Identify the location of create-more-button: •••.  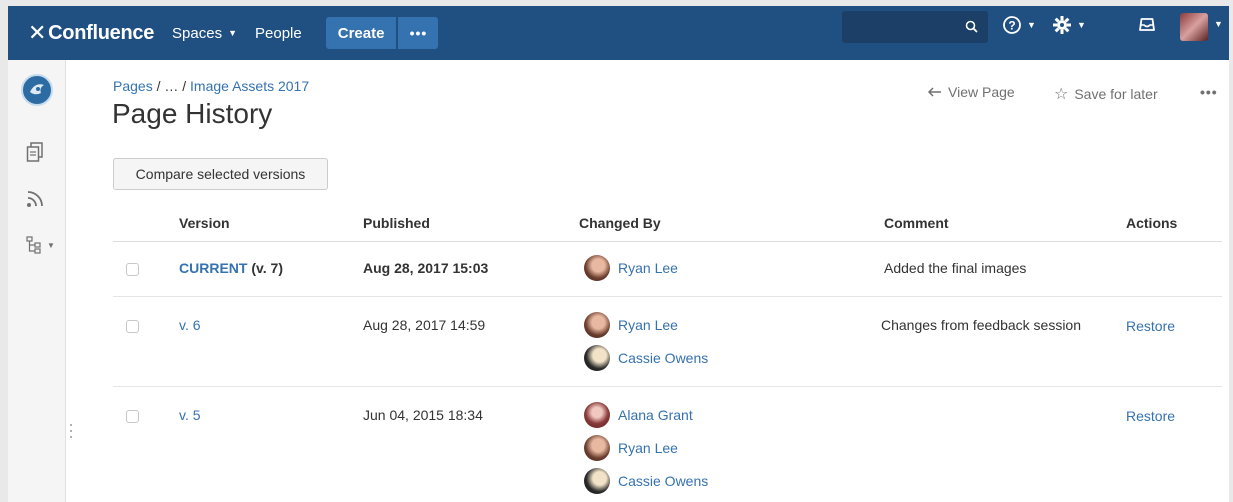
(418, 33).